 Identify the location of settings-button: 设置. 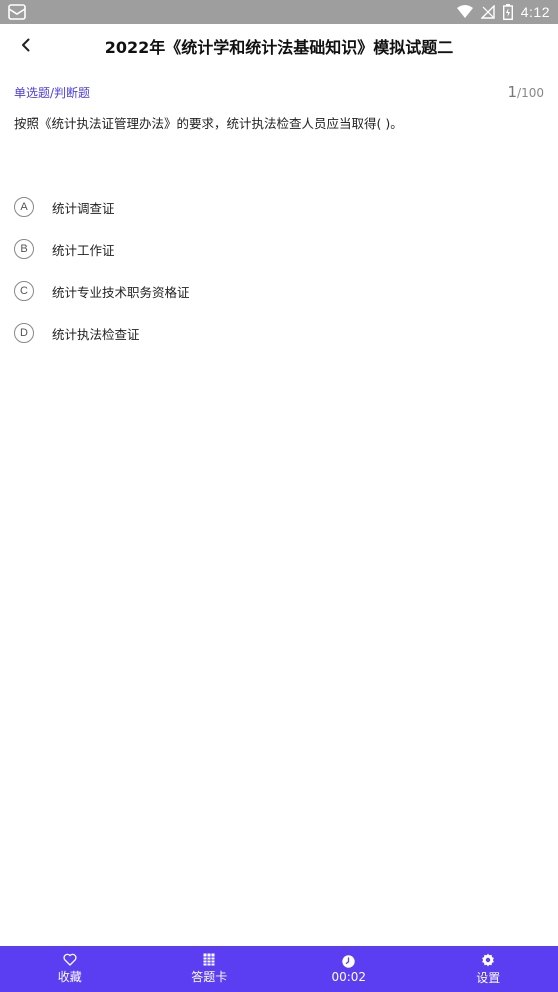
(488, 969).